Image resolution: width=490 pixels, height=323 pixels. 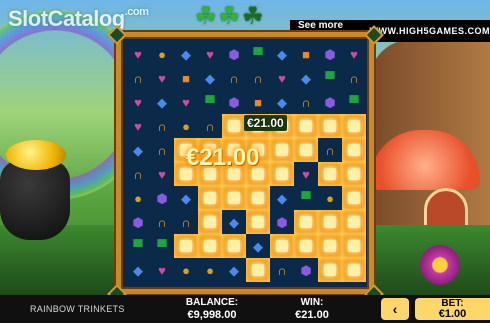 What do you see at coordinates (440, 265) in the screenshot?
I see `flower-decoration` at bounding box center [440, 265].